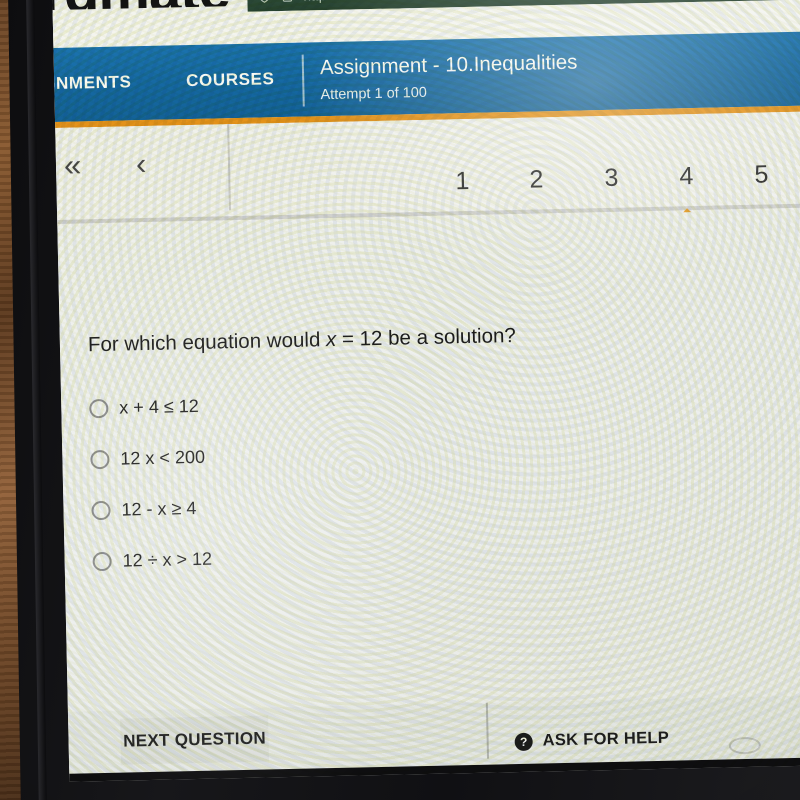 The width and height of the screenshot is (800, 800). Describe the element at coordinates (372, 555) in the screenshot. I see `answer-choice-4: 12 ÷ x > 12` at that location.